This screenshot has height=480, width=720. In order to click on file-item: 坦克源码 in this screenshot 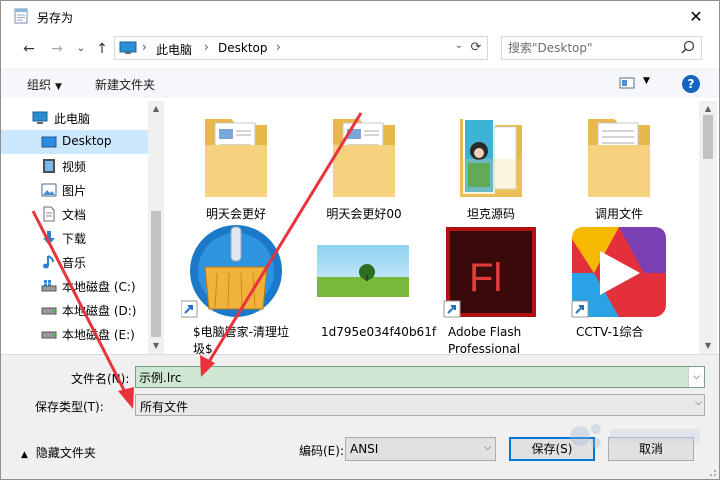, I will do `click(491, 165)`.